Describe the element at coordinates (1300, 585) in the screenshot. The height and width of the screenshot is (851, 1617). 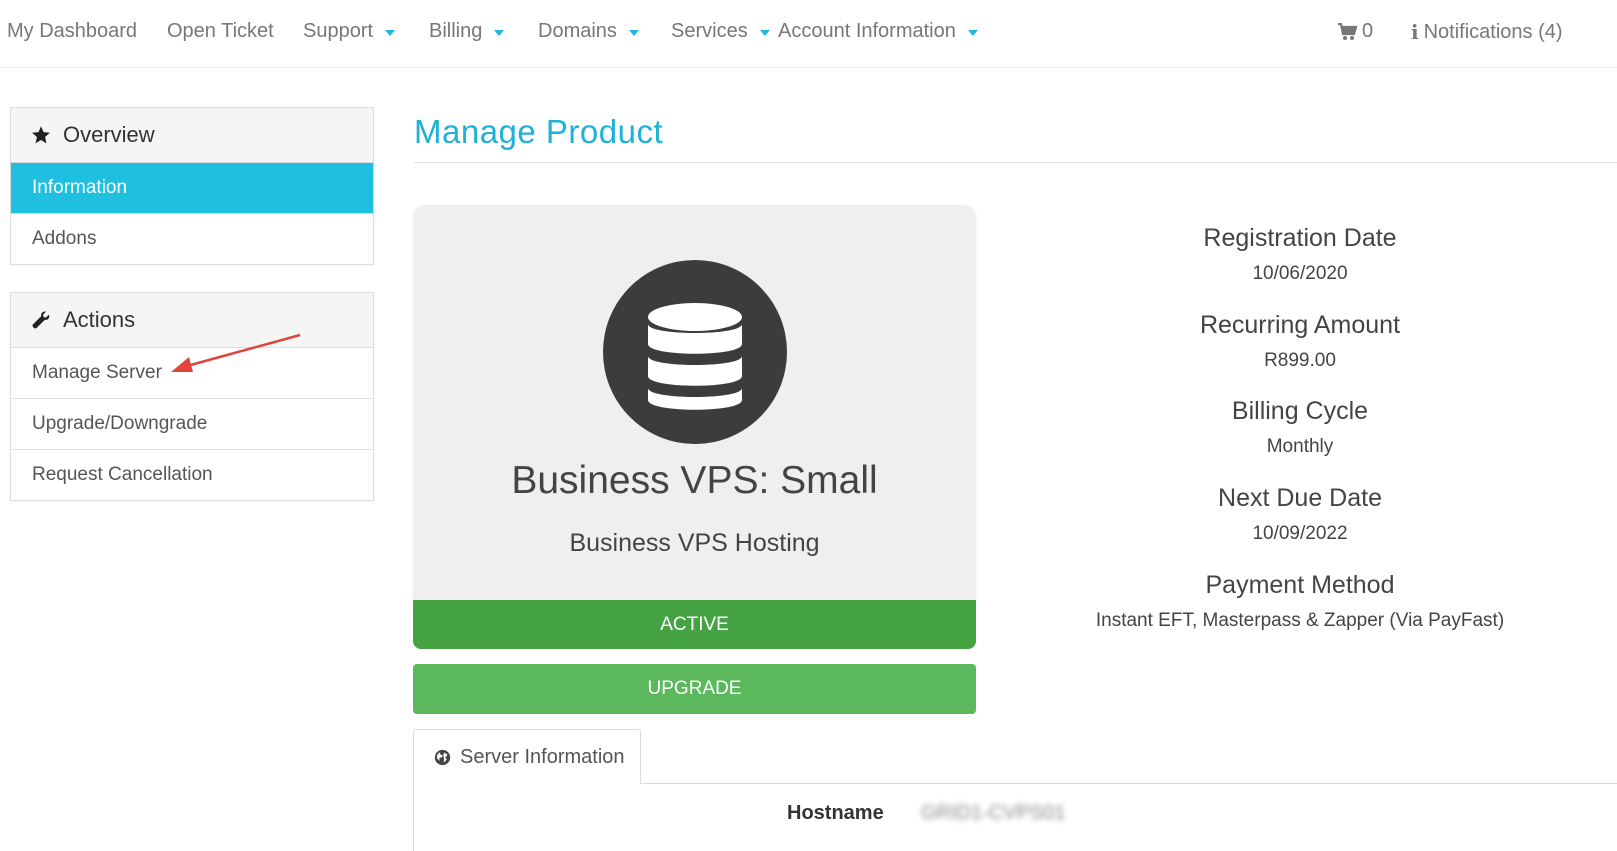
I see `detail-label: Payment Method` at that location.